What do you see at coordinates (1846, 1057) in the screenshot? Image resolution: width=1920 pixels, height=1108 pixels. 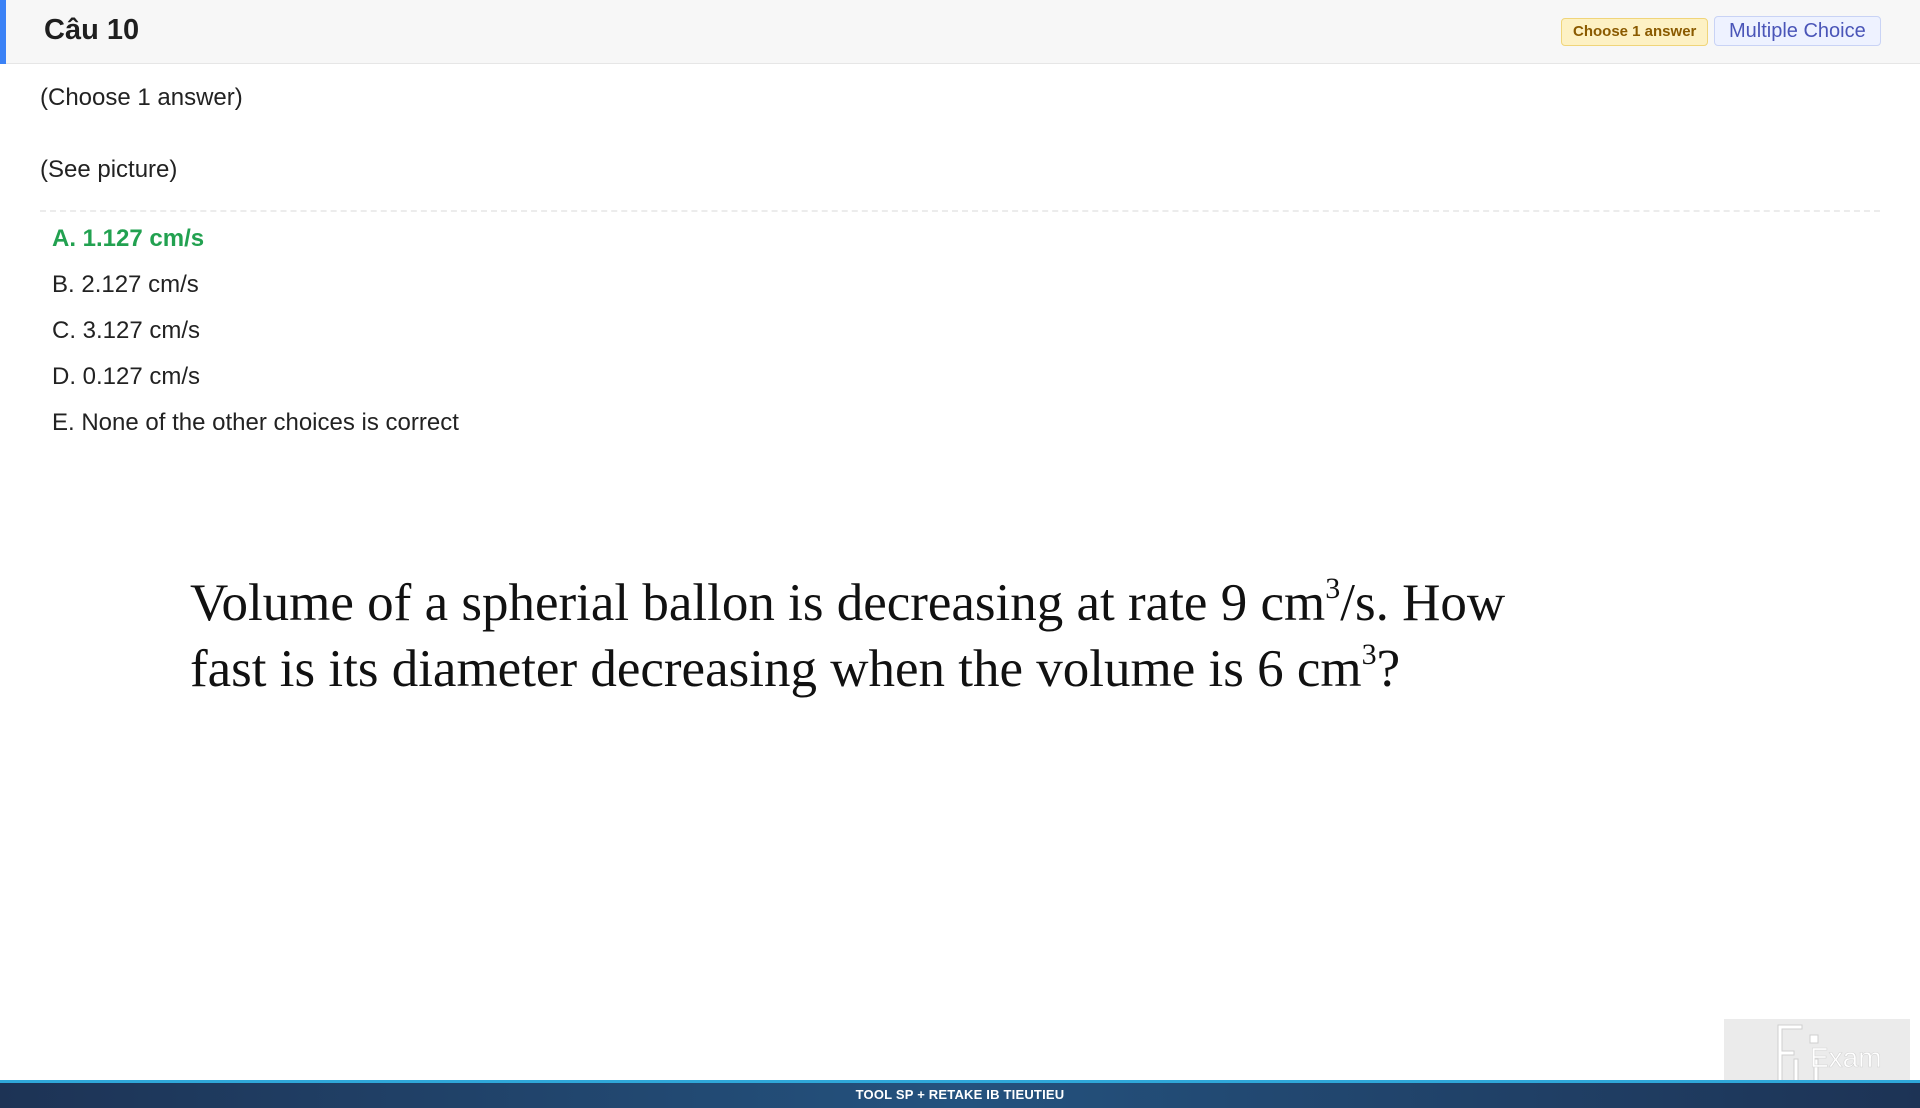 I see `logo-text: Exam` at bounding box center [1846, 1057].